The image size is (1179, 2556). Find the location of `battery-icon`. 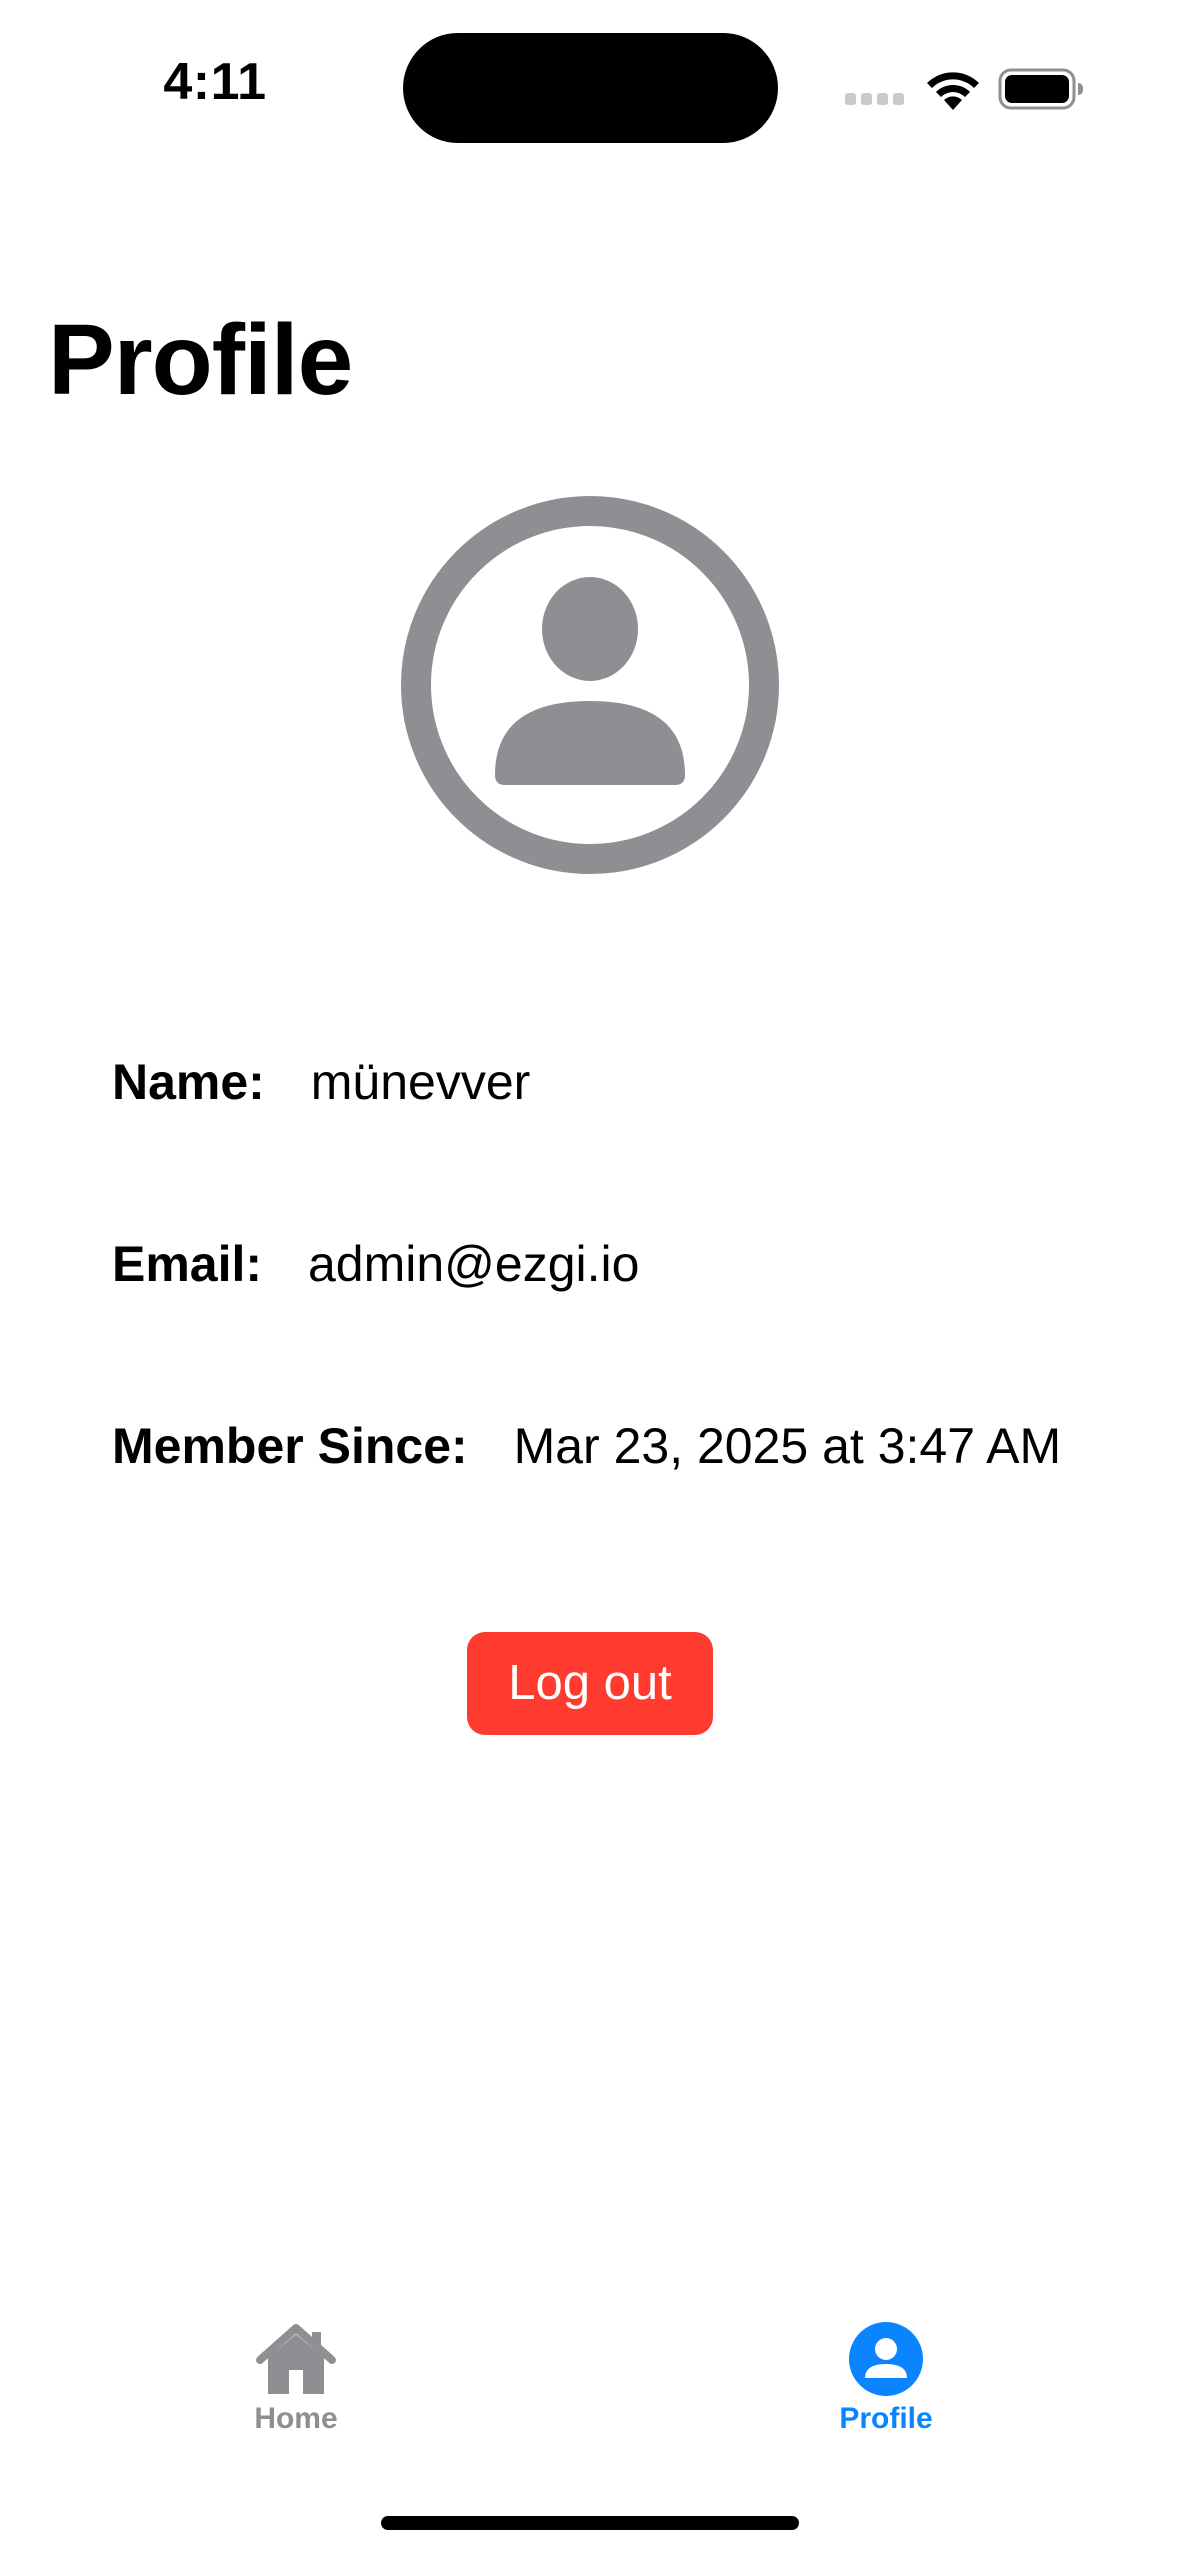

battery-icon is located at coordinates (1040, 89).